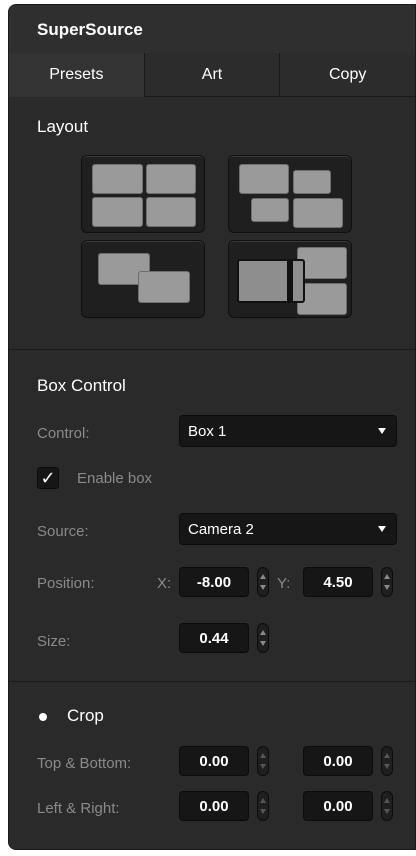 Image resolution: width=416 pixels, height=856 pixels. I want to click on position-y-field: 4.50, so click(338, 582).